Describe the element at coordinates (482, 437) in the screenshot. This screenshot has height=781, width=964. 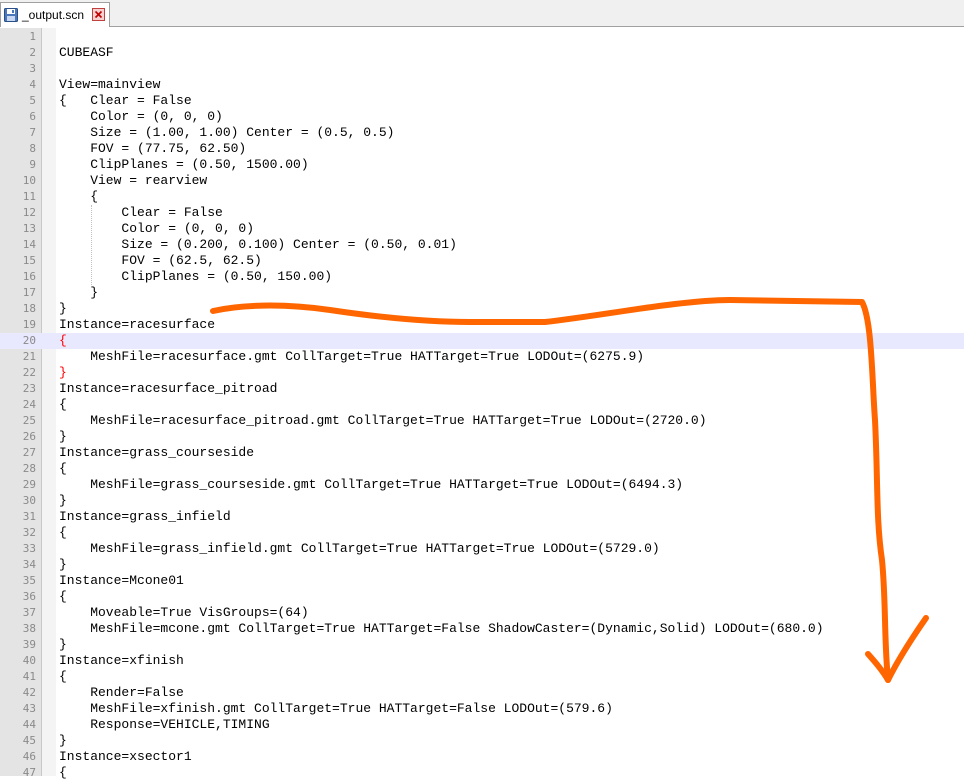
I see `editor-line: 26}` at that location.